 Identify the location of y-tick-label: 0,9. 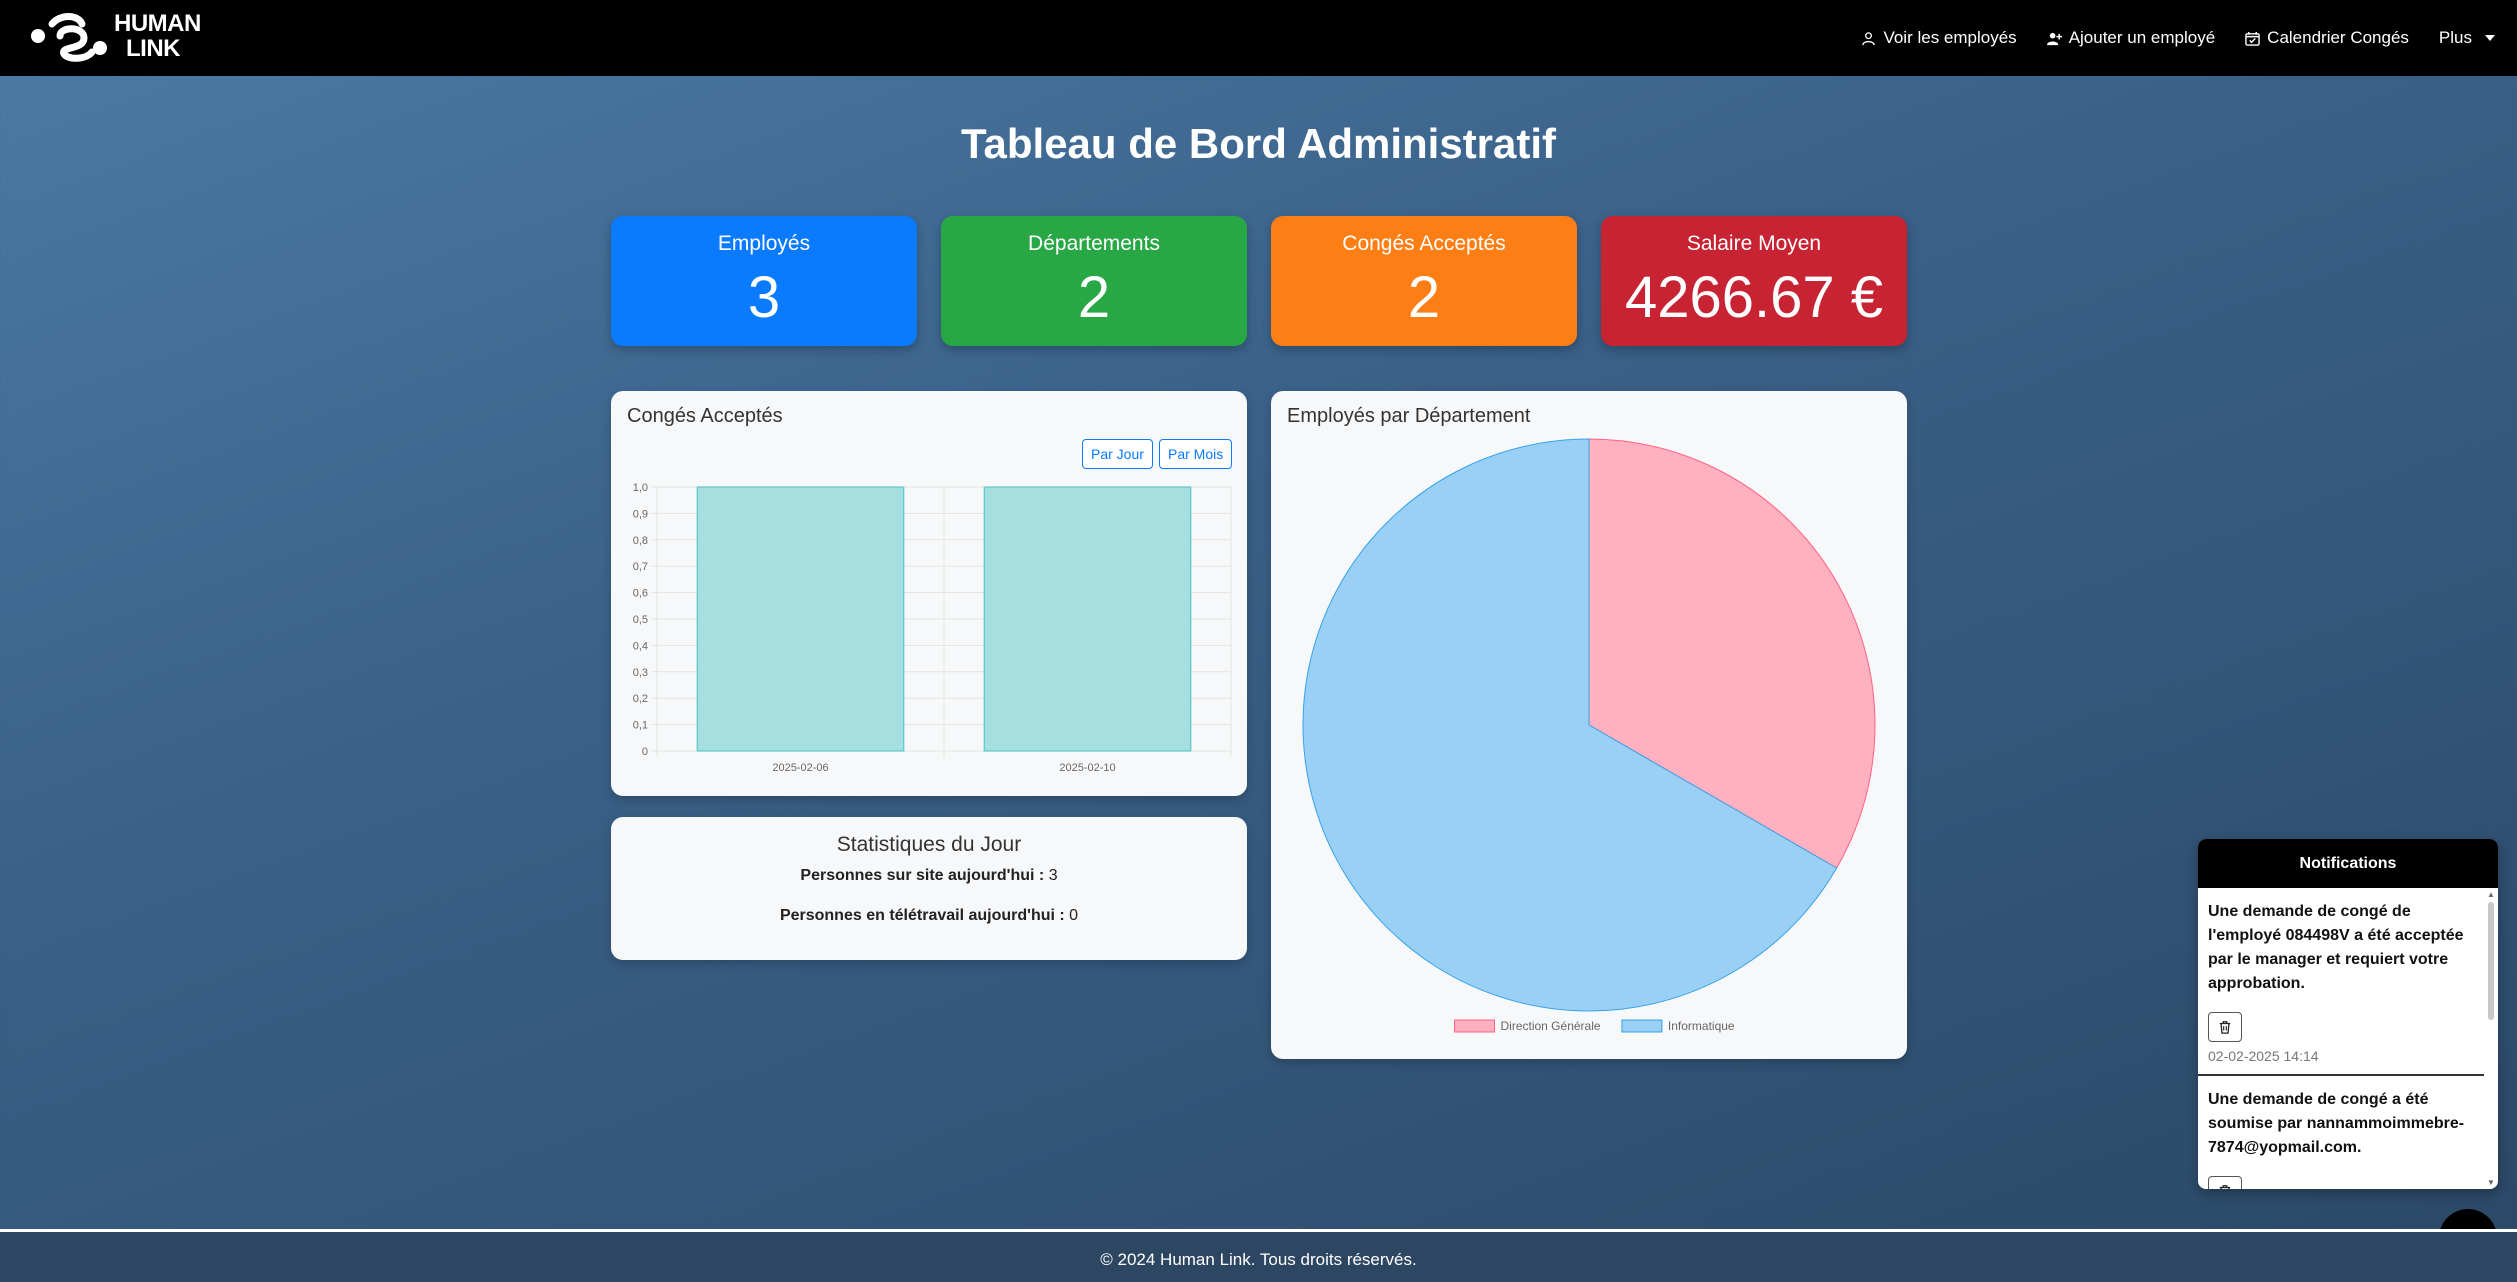
(640, 514).